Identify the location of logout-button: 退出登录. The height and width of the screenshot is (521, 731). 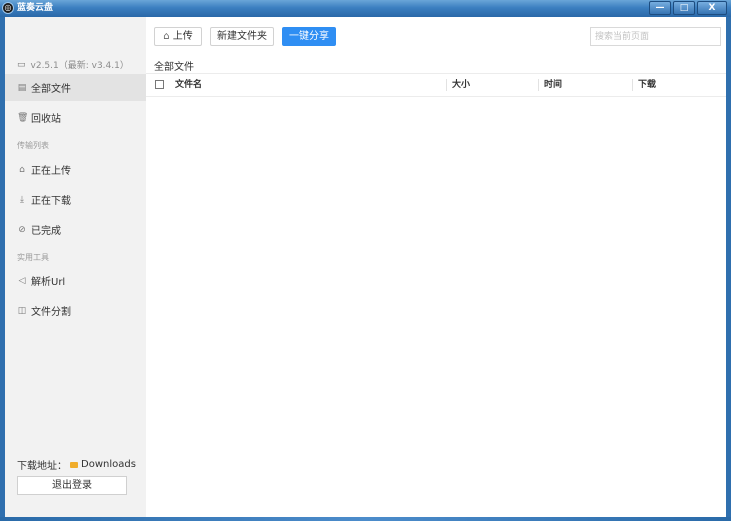
(72, 485).